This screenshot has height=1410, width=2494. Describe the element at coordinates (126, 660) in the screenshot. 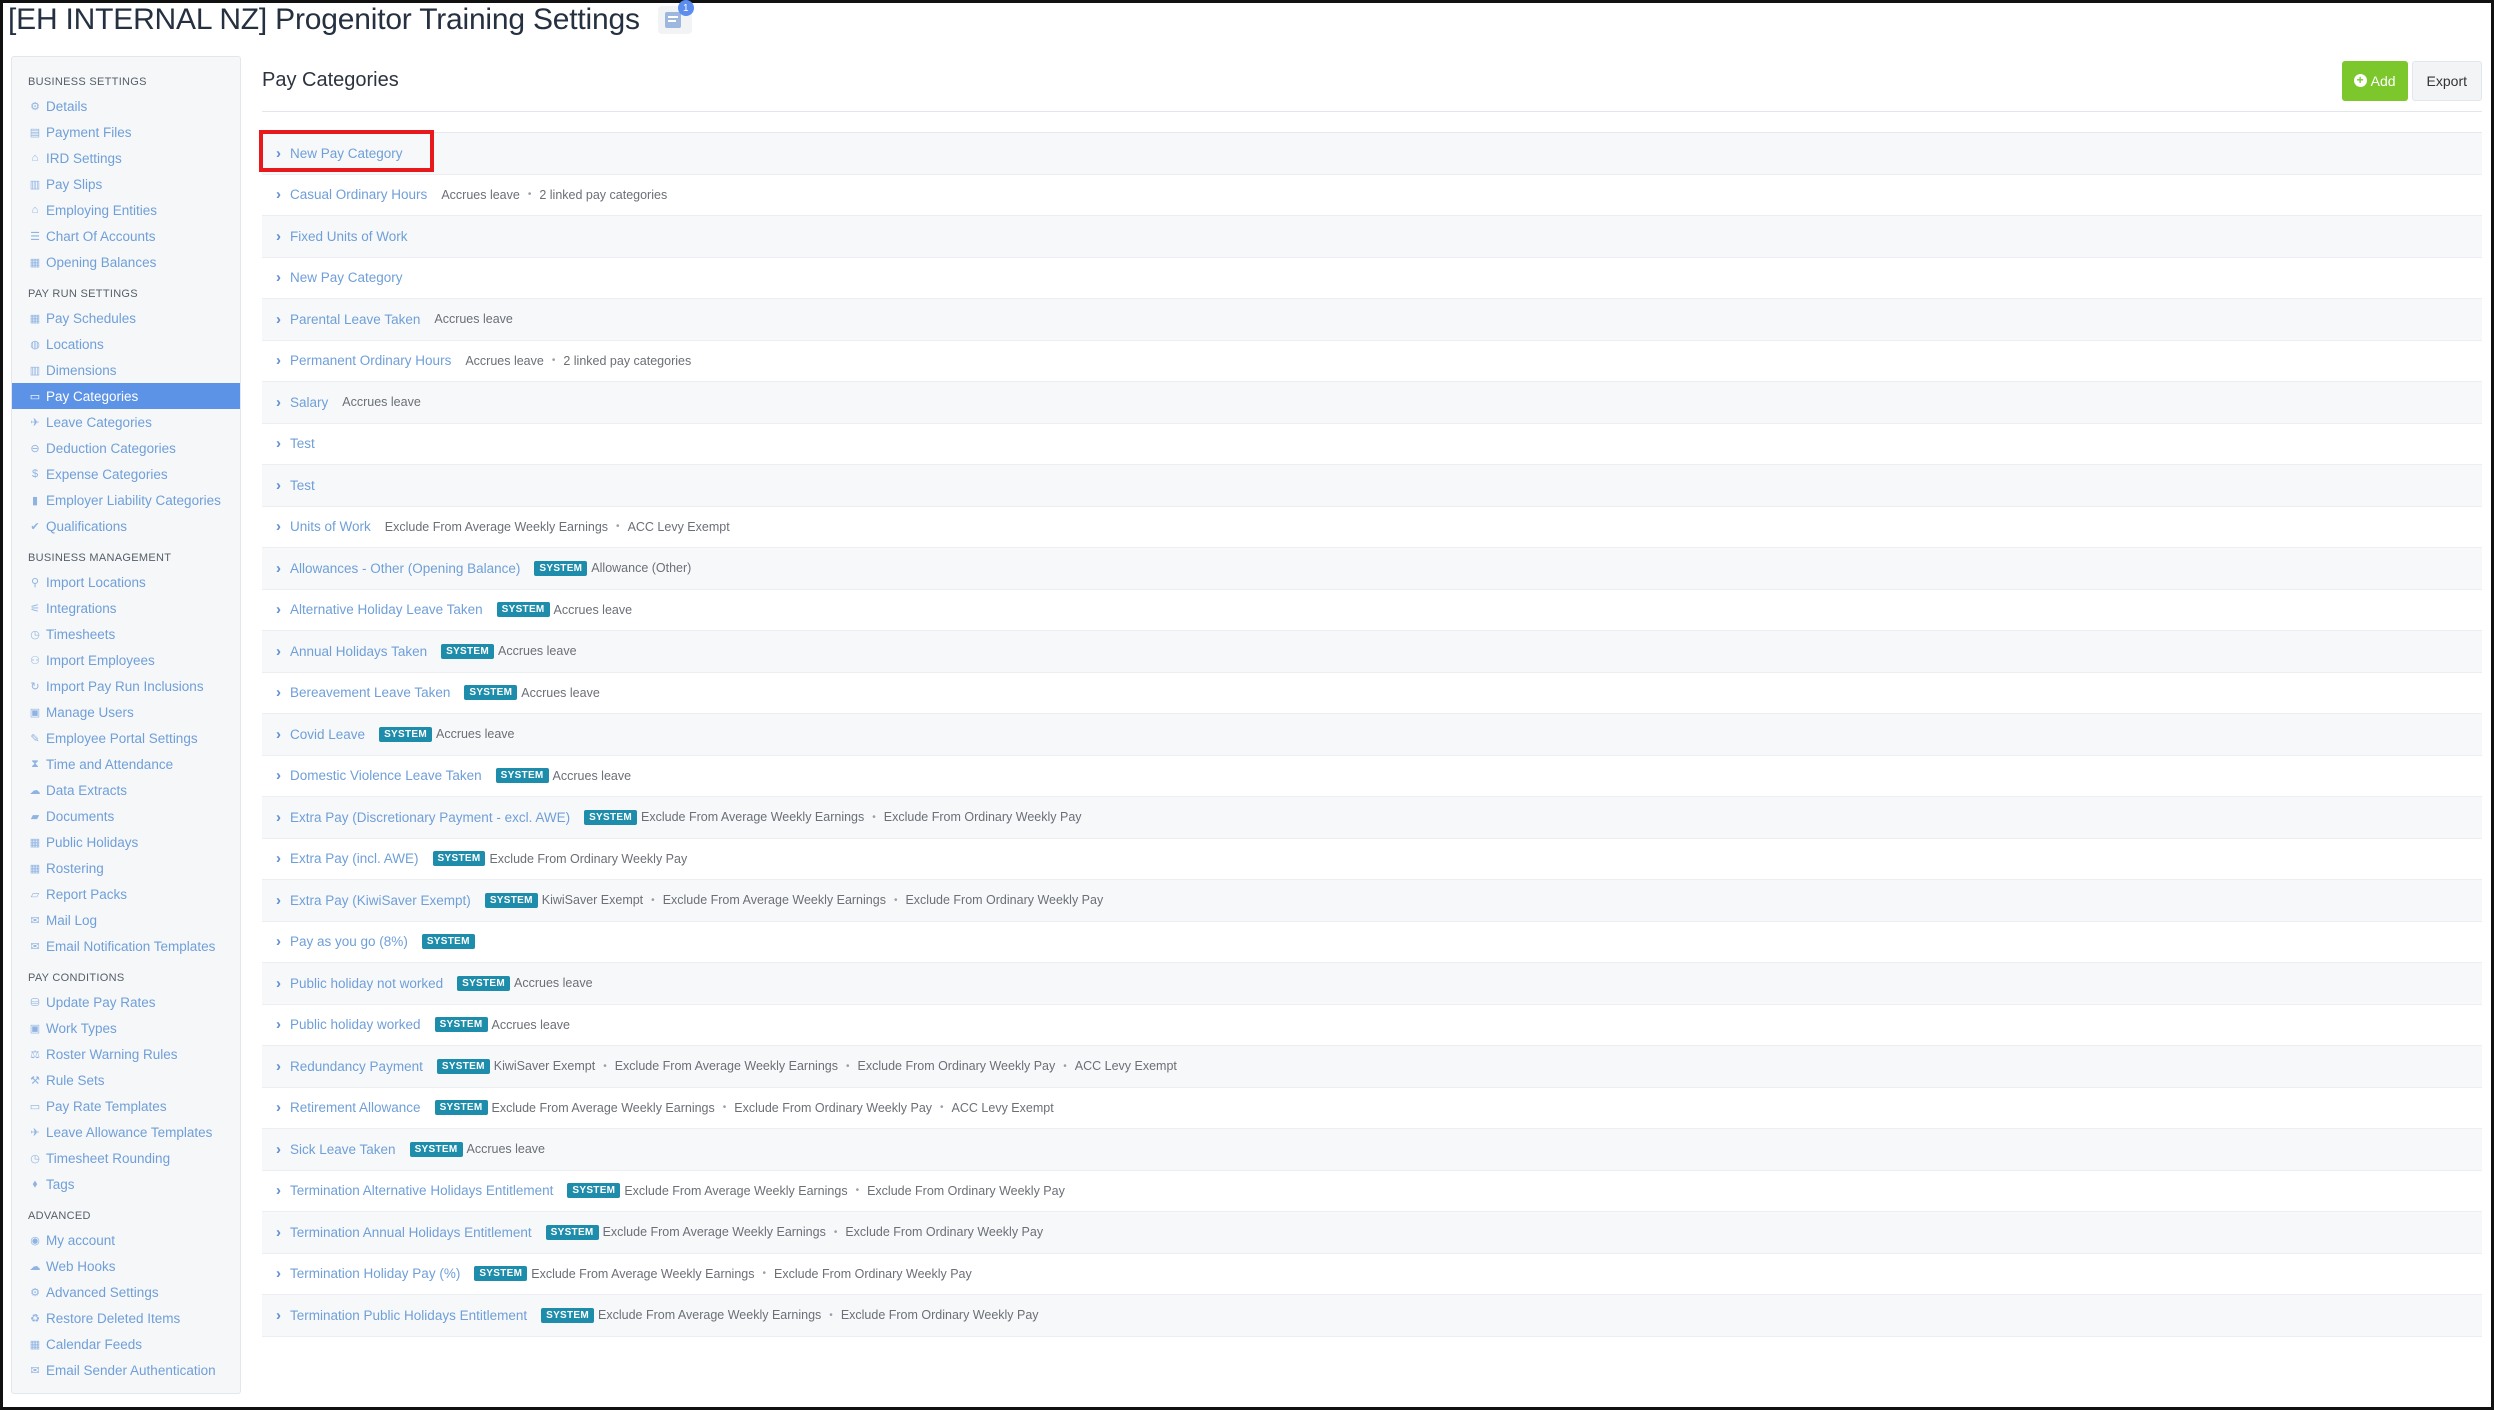

I see `sidebar-item-import-employees: ⚇ Import Employees` at that location.